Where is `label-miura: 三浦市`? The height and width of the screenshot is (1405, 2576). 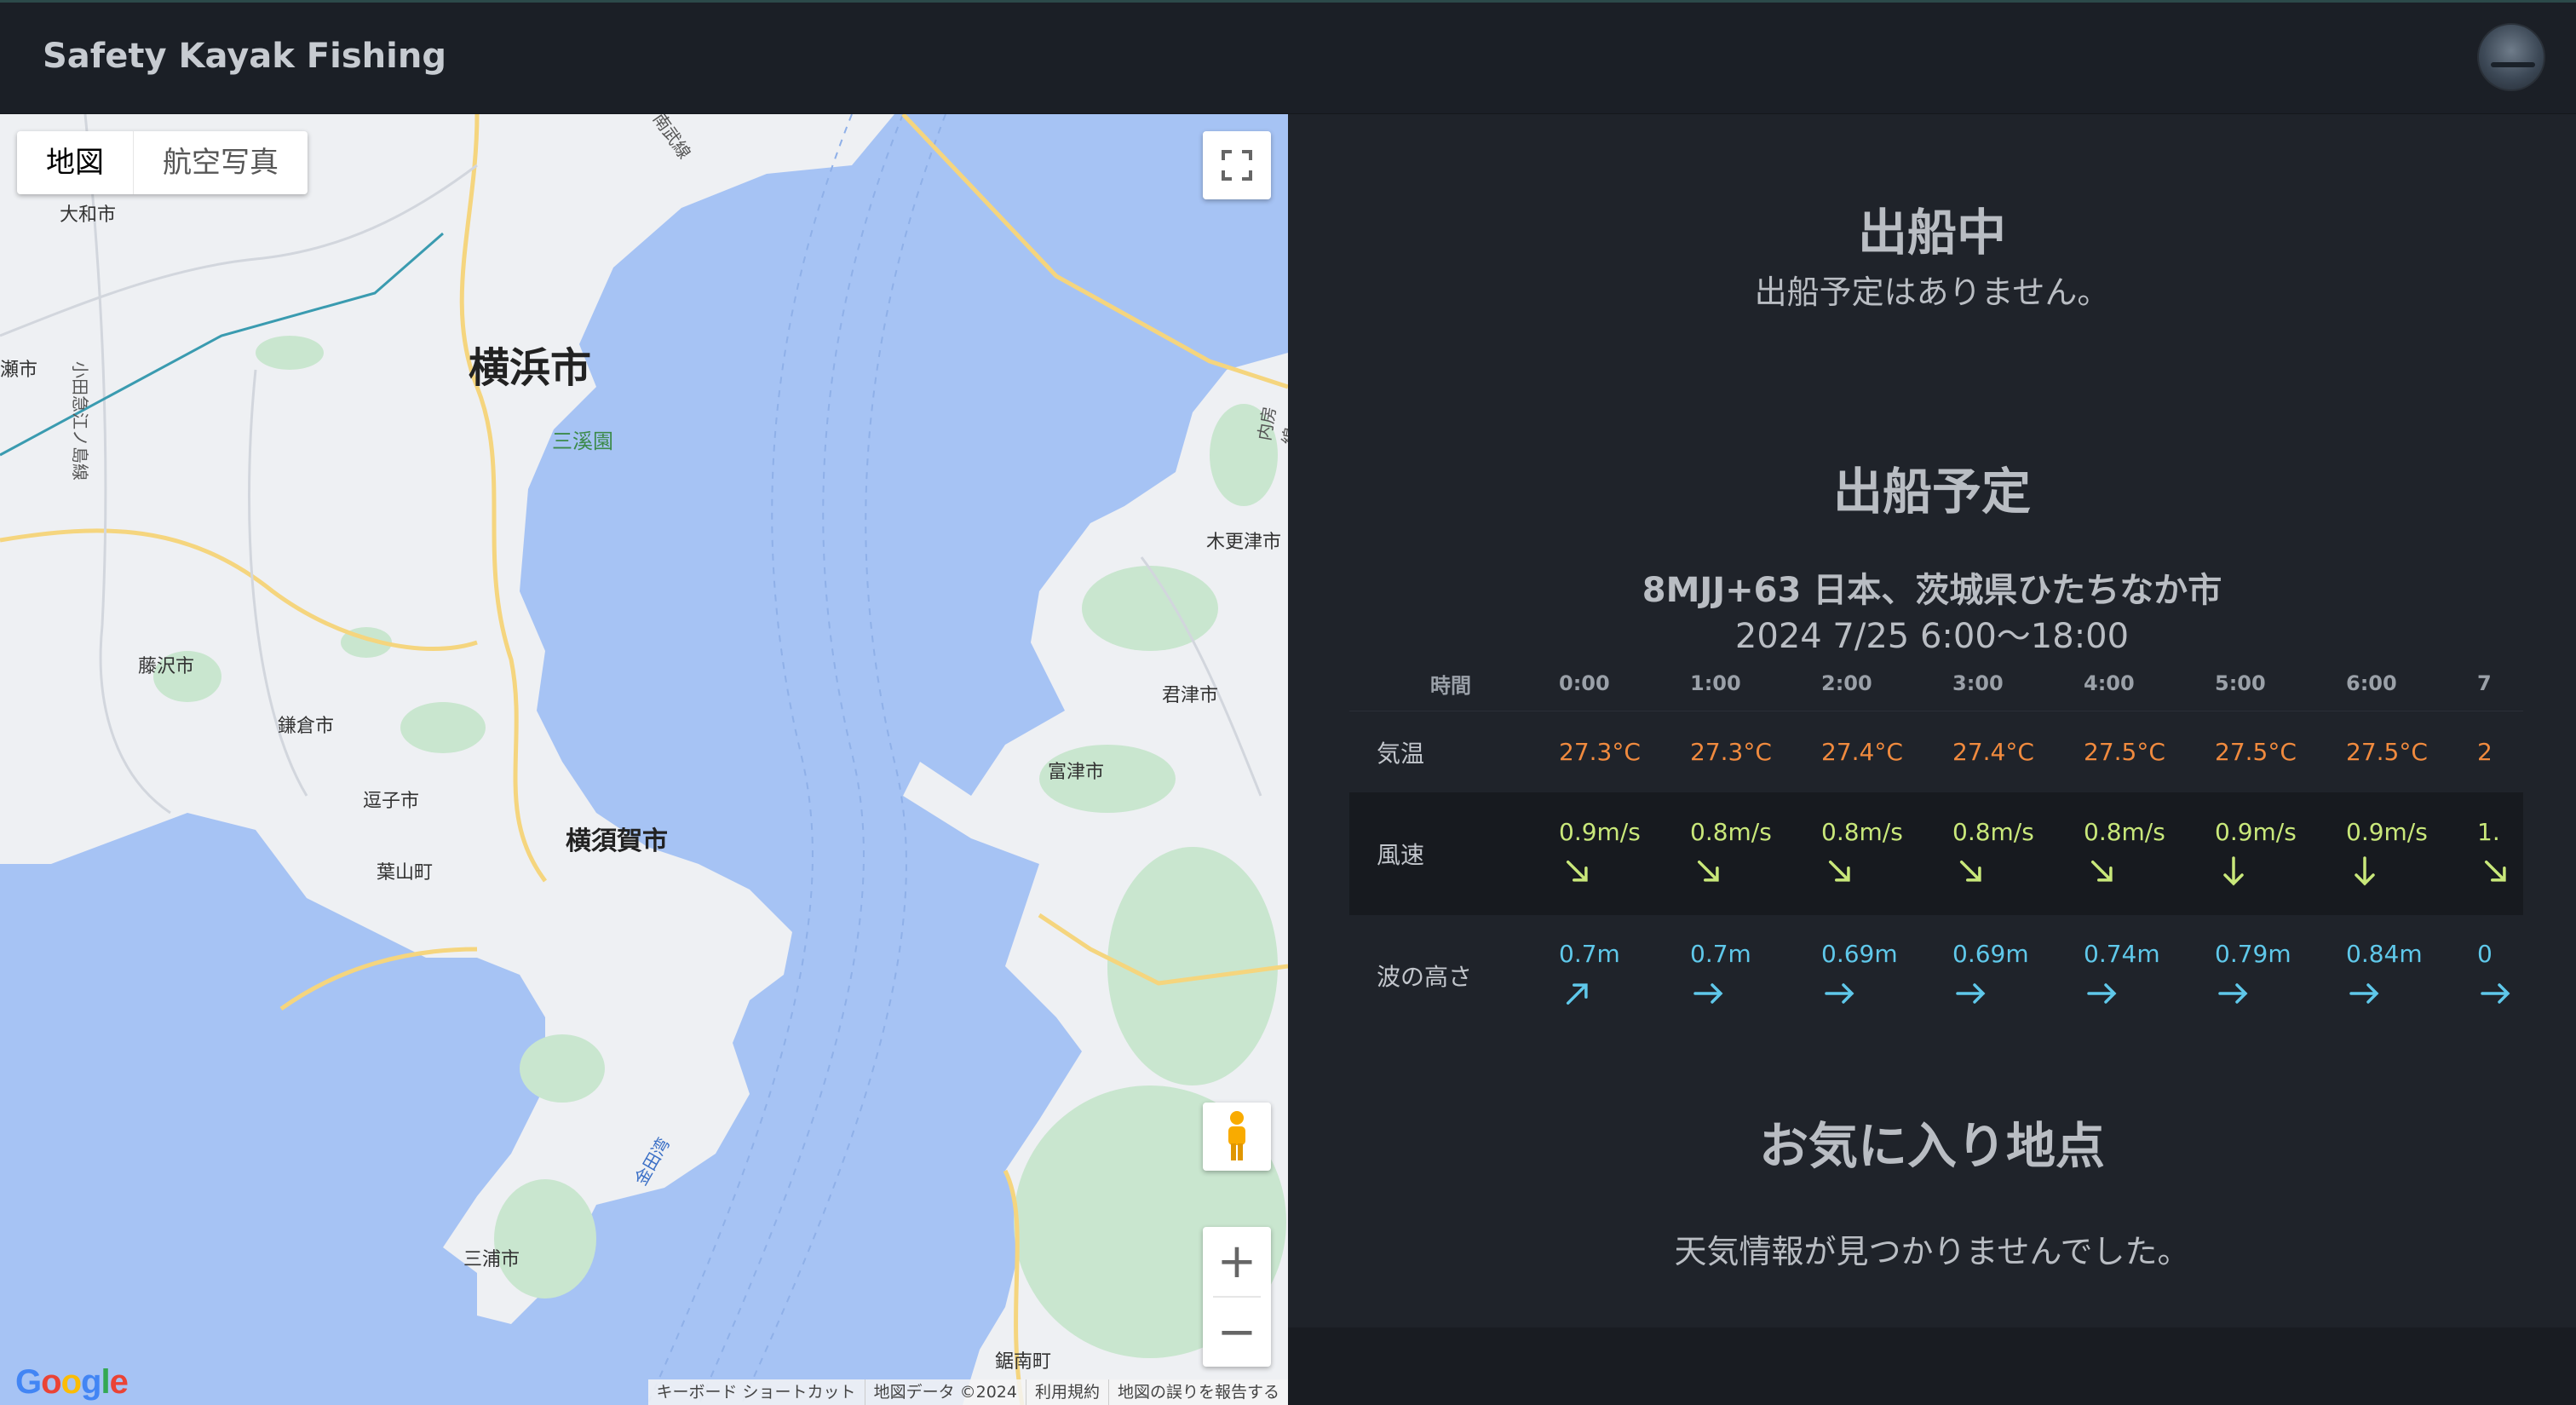 label-miura: 三浦市 is located at coordinates (492, 1259).